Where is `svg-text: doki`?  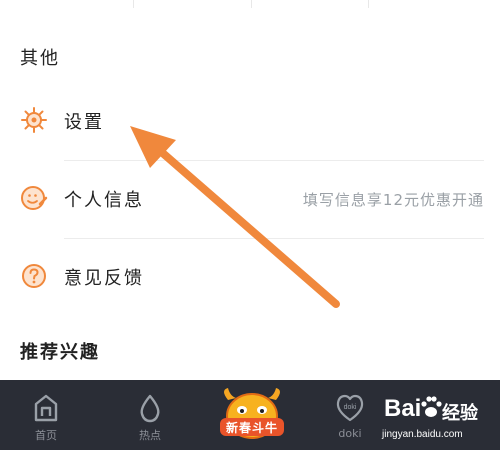
svg-text: doki is located at coordinates (350, 407).